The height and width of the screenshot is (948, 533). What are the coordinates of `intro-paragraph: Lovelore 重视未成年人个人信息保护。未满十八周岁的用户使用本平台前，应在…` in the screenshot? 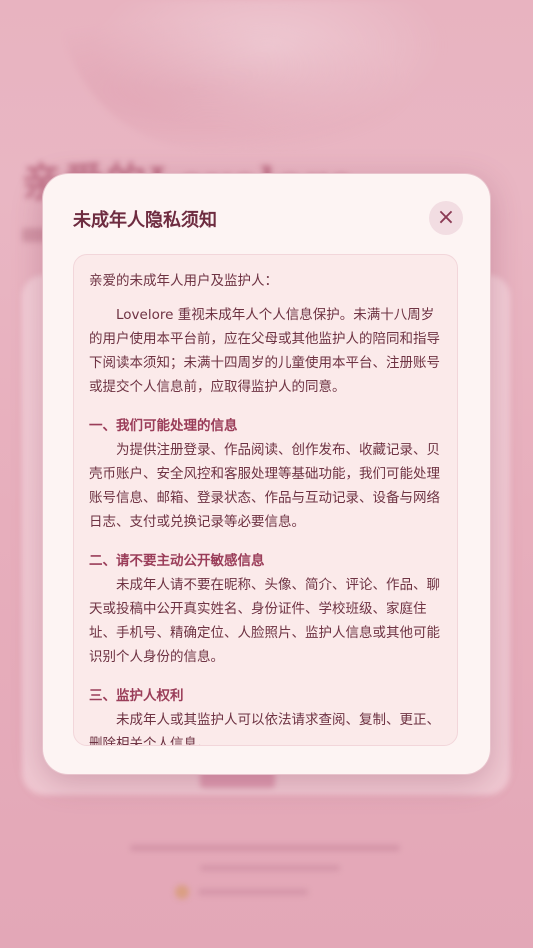 It's located at (264, 351).